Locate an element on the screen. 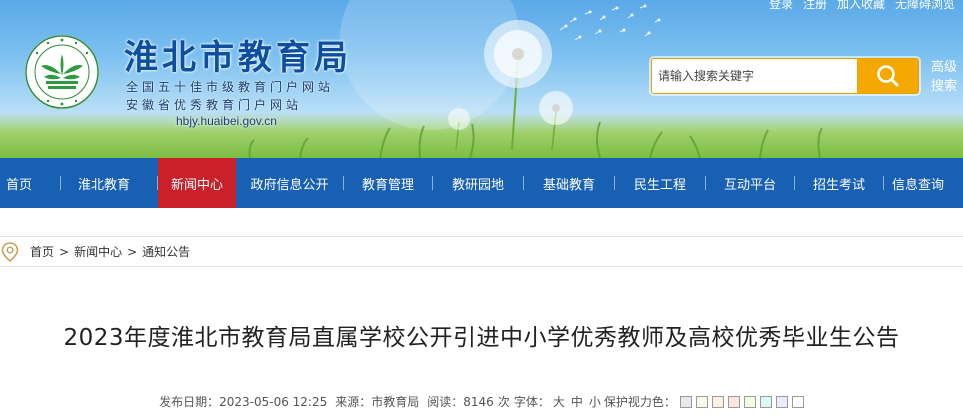 Image resolution: width=963 pixels, height=418 pixels. nav-item-education-management: 教育管理 is located at coordinates (388, 183).